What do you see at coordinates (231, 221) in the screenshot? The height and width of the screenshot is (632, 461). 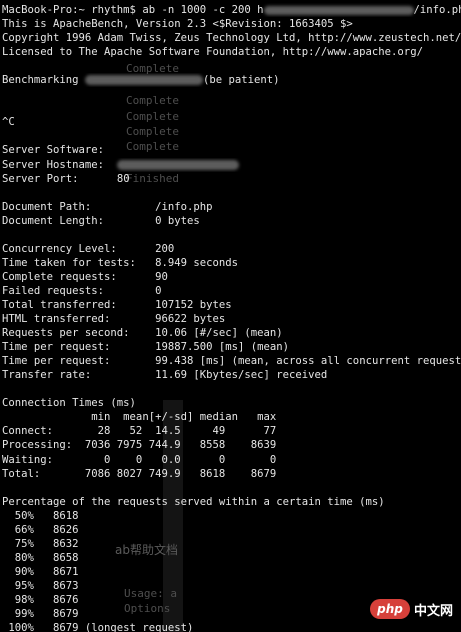 I see `document-length-line: Document Length: 0 bytes` at bounding box center [231, 221].